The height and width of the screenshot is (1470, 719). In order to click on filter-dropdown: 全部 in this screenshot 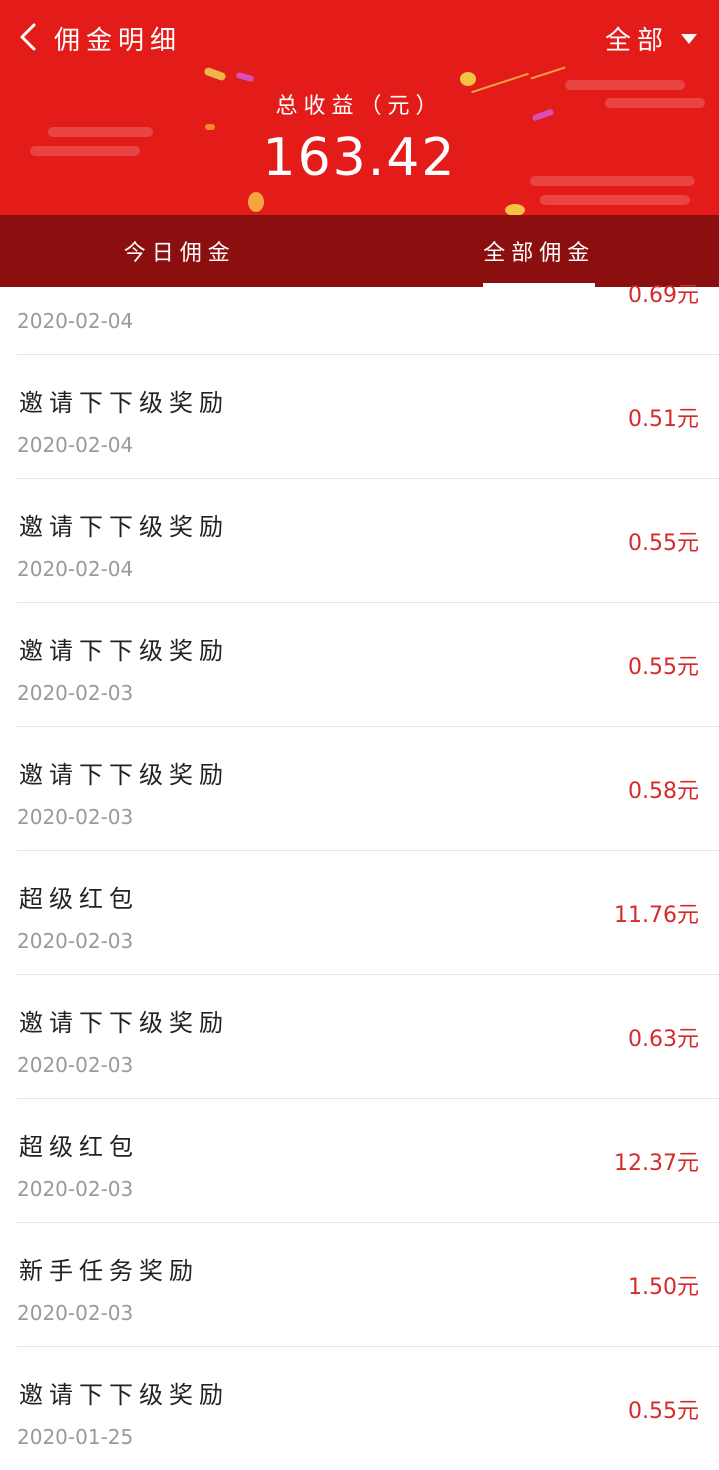, I will do `click(651, 38)`.